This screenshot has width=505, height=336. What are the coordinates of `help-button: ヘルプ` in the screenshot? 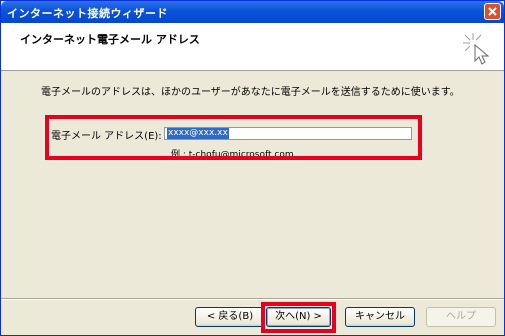 It's located at (461, 317).